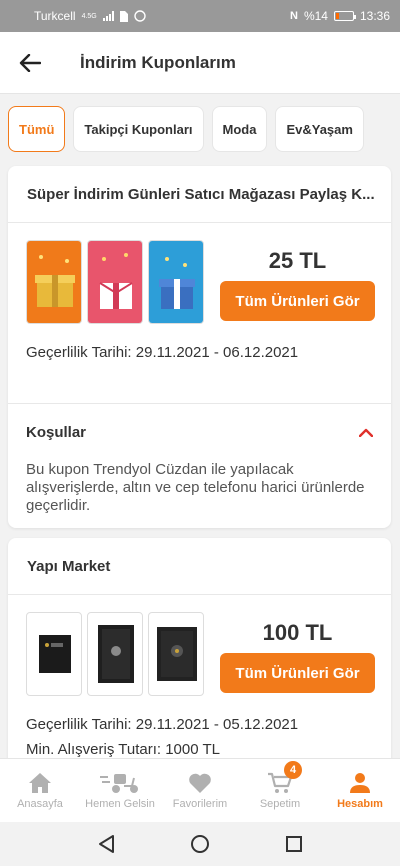  What do you see at coordinates (140, 16) in the screenshot?
I see `whatsapp-icon` at bounding box center [140, 16].